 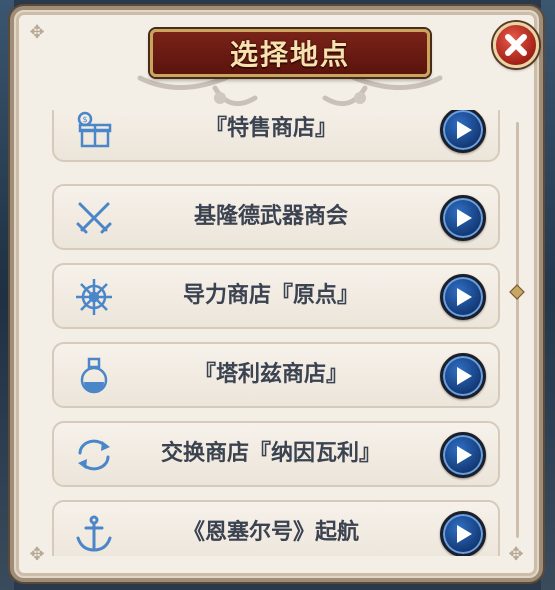 I want to click on list-item: $ 『特售商店』, so click(x=276, y=136).